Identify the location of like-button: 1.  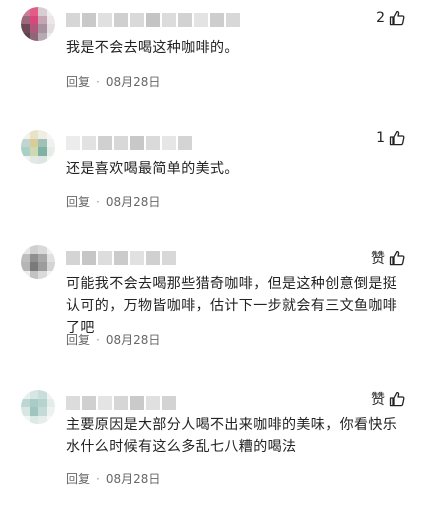
(390, 138).